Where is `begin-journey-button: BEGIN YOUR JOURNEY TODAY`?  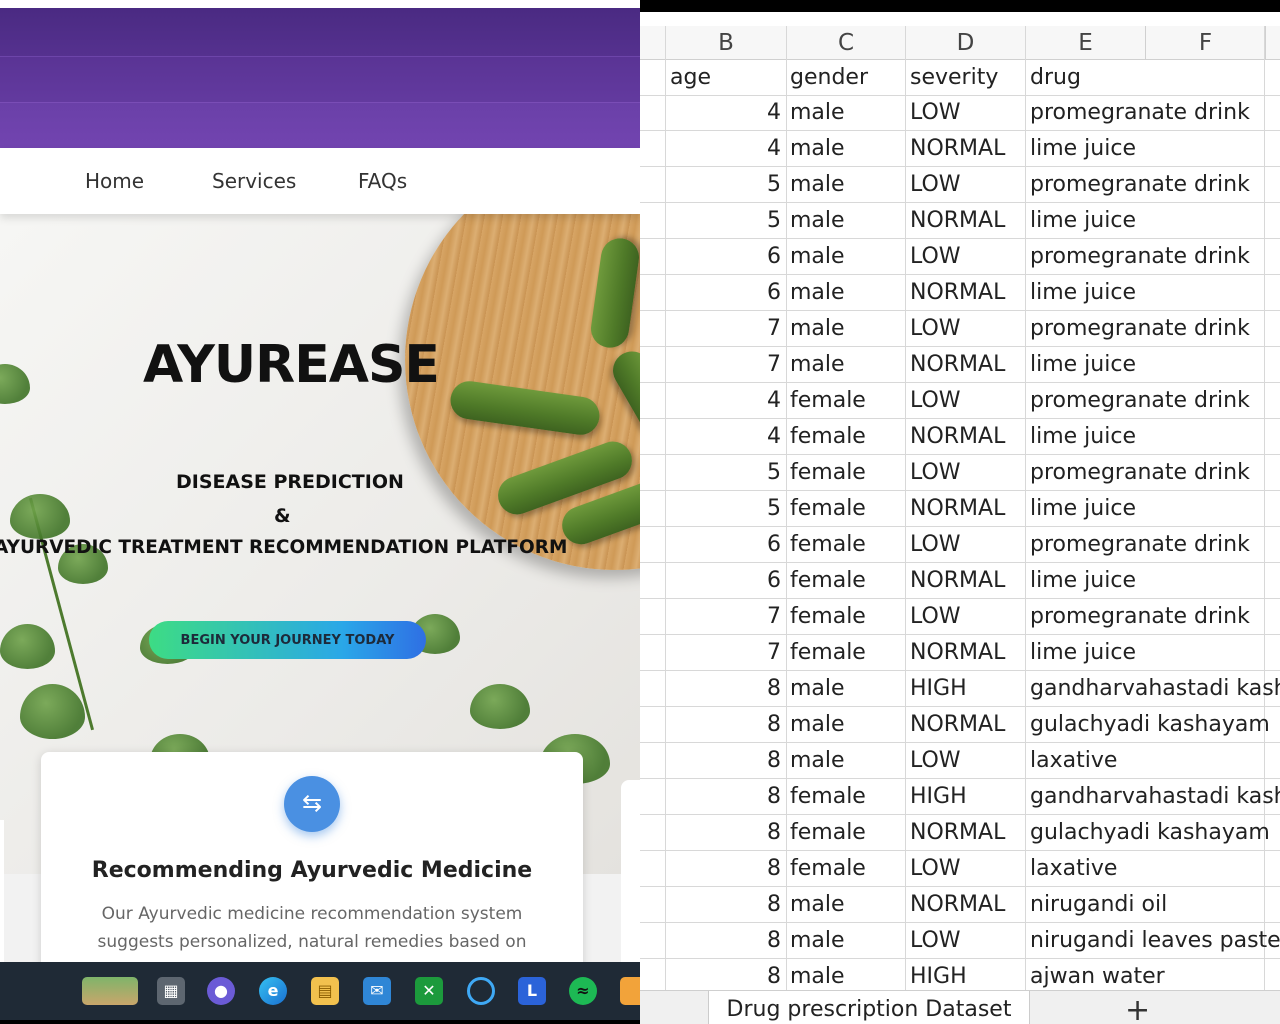
begin-journey-button: BEGIN YOUR JOURNEY TODAY is located at coordinates (287, 640).